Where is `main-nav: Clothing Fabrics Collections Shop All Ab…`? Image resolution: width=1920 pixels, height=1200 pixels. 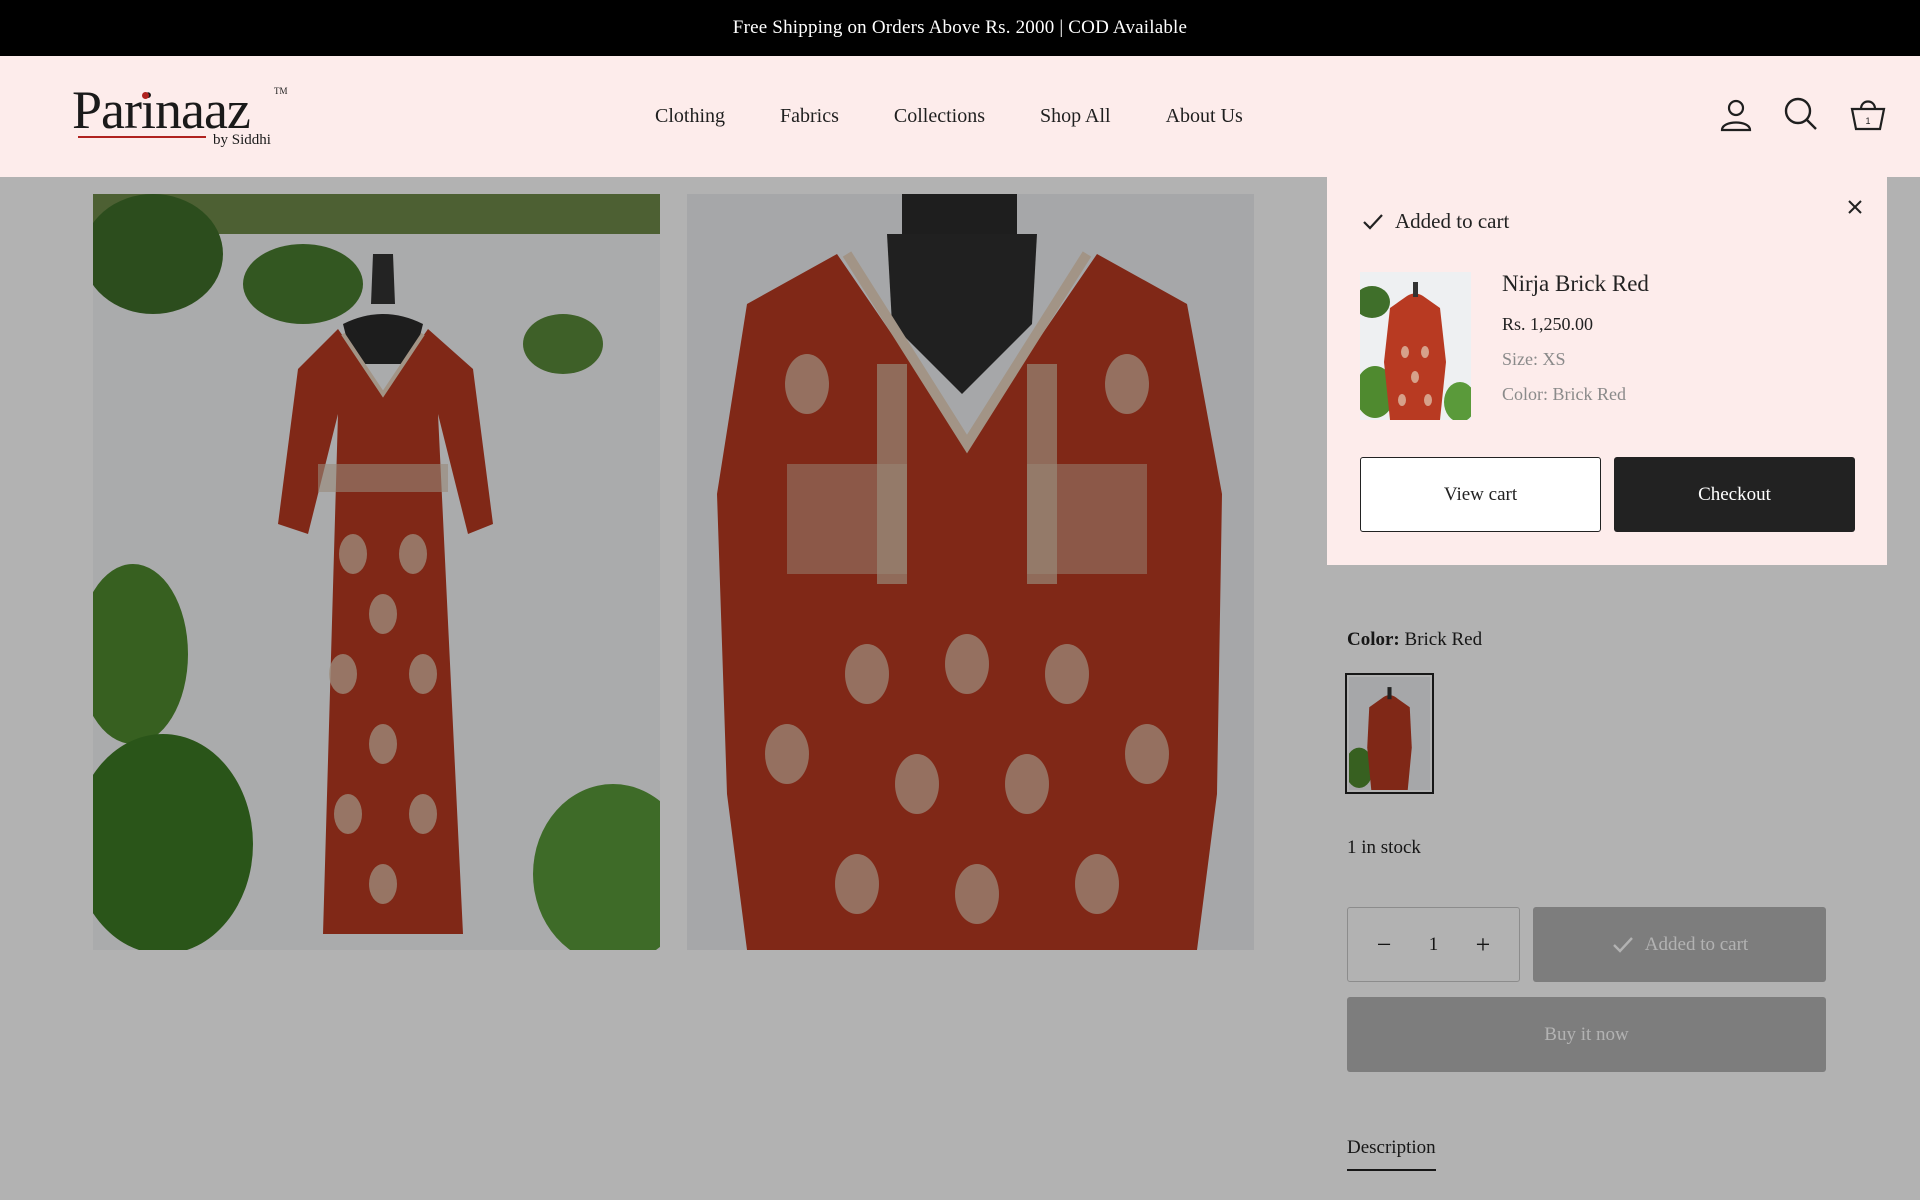
main-nav: Clothing Fabrics Collections Shop All Ab… is located at coordinates (949, 116).